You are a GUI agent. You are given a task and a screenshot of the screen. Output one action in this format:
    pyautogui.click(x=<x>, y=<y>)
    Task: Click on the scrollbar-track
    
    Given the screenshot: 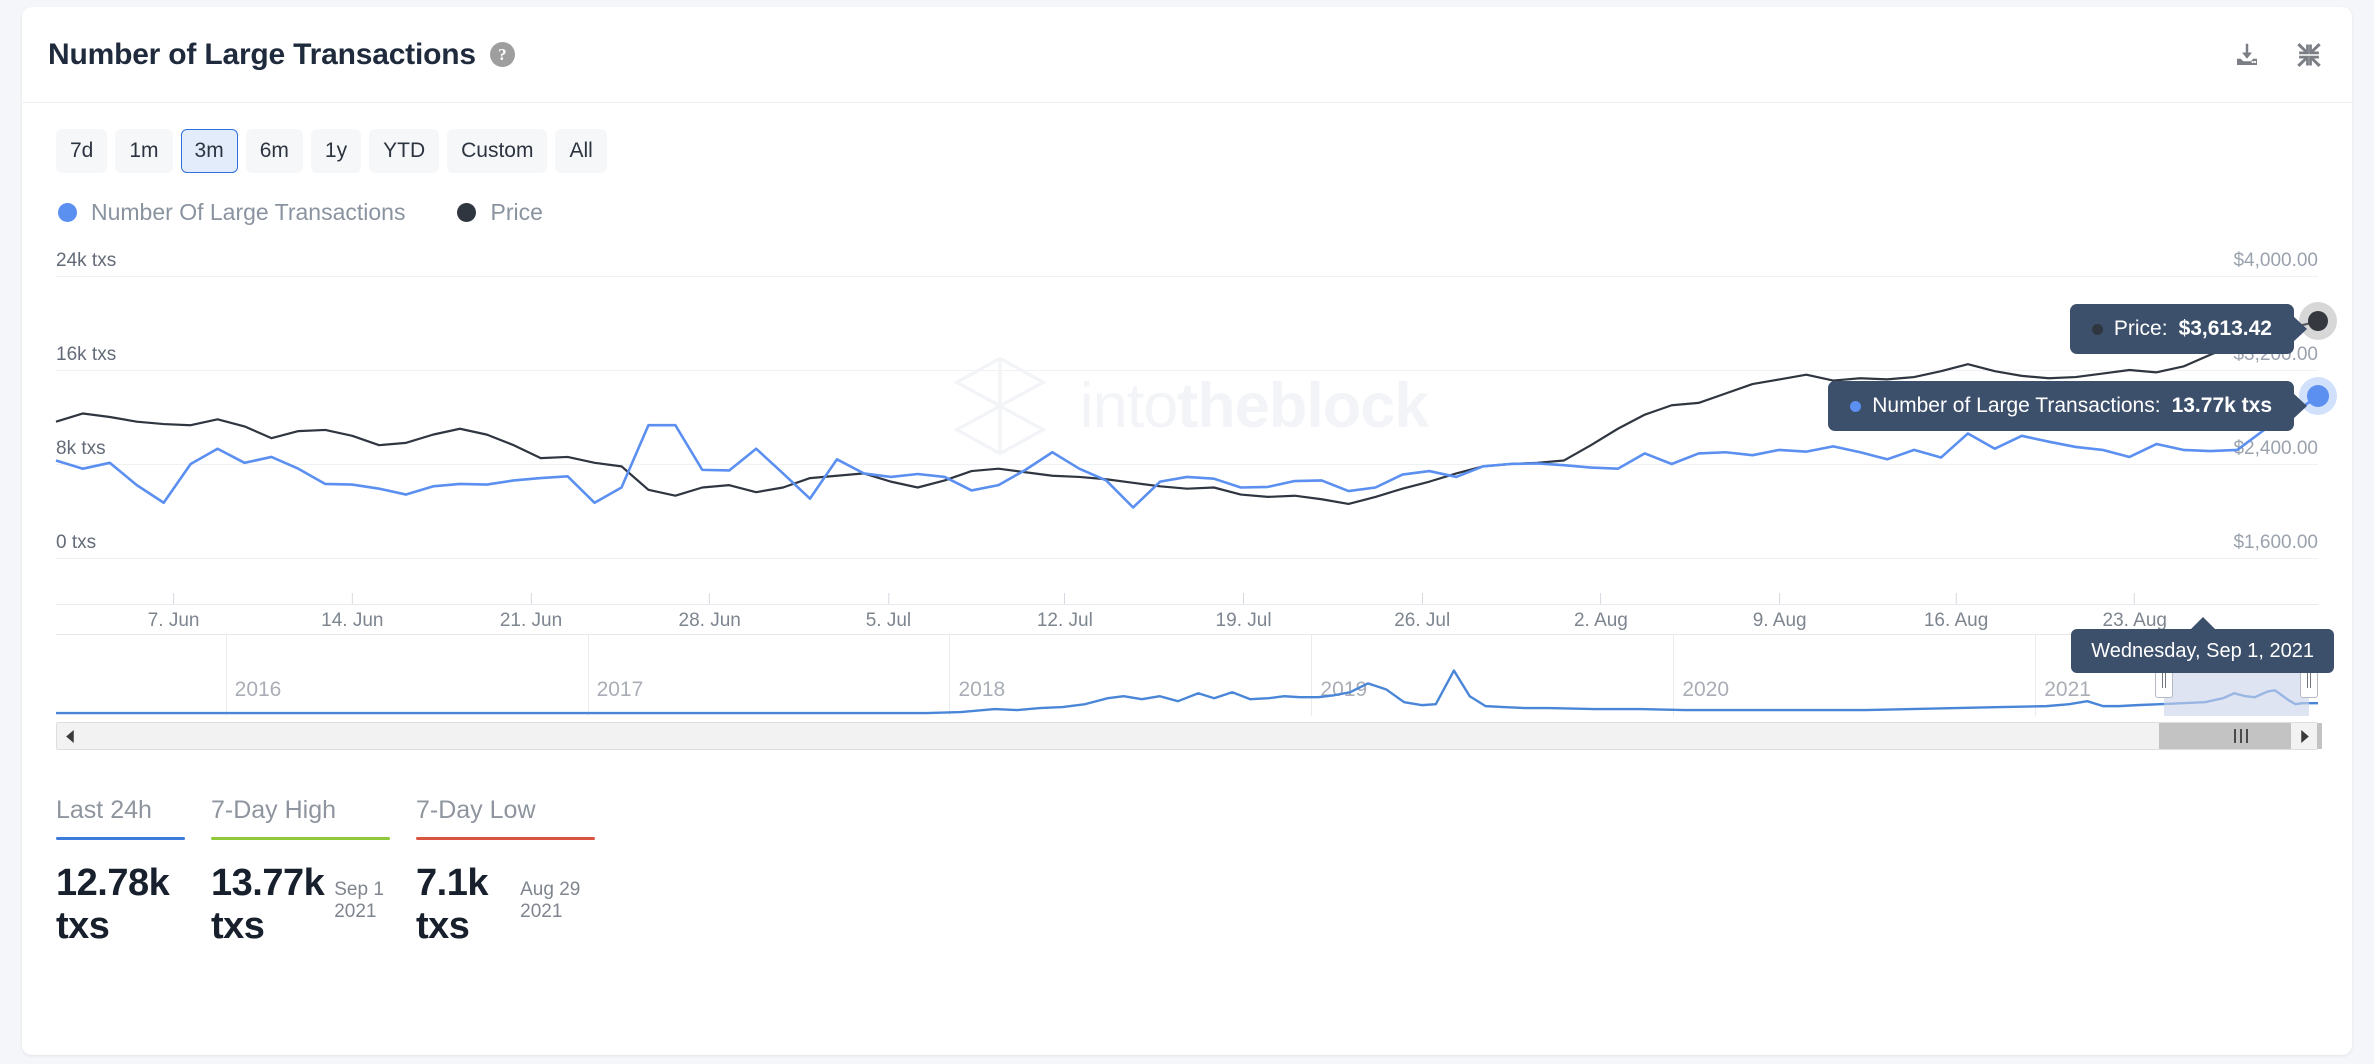 What is the action you would take?
    pyautogui.click(x=1187, y=736)
    